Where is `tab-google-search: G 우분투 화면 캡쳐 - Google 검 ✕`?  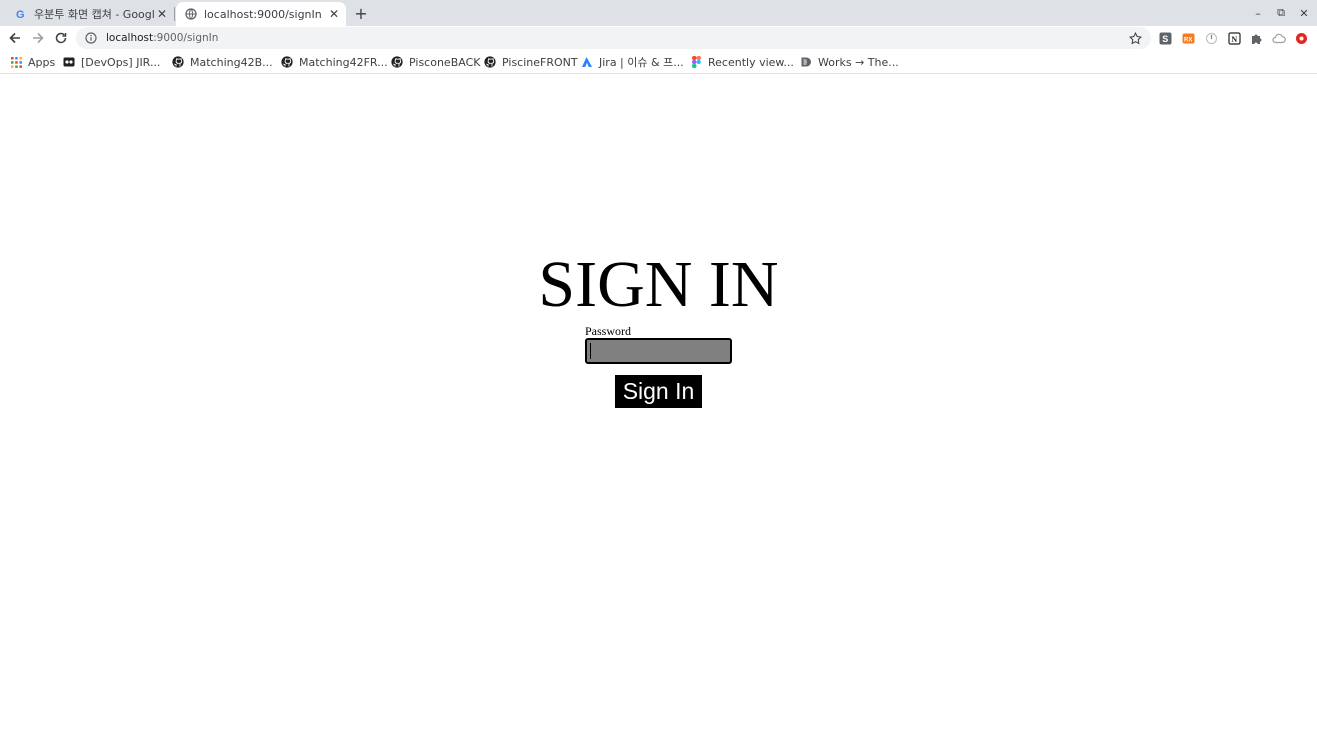
tab-google-search: G 우분투 화면 캡쳐 - Google 검 ✕ is located at coordinates (90, 14).